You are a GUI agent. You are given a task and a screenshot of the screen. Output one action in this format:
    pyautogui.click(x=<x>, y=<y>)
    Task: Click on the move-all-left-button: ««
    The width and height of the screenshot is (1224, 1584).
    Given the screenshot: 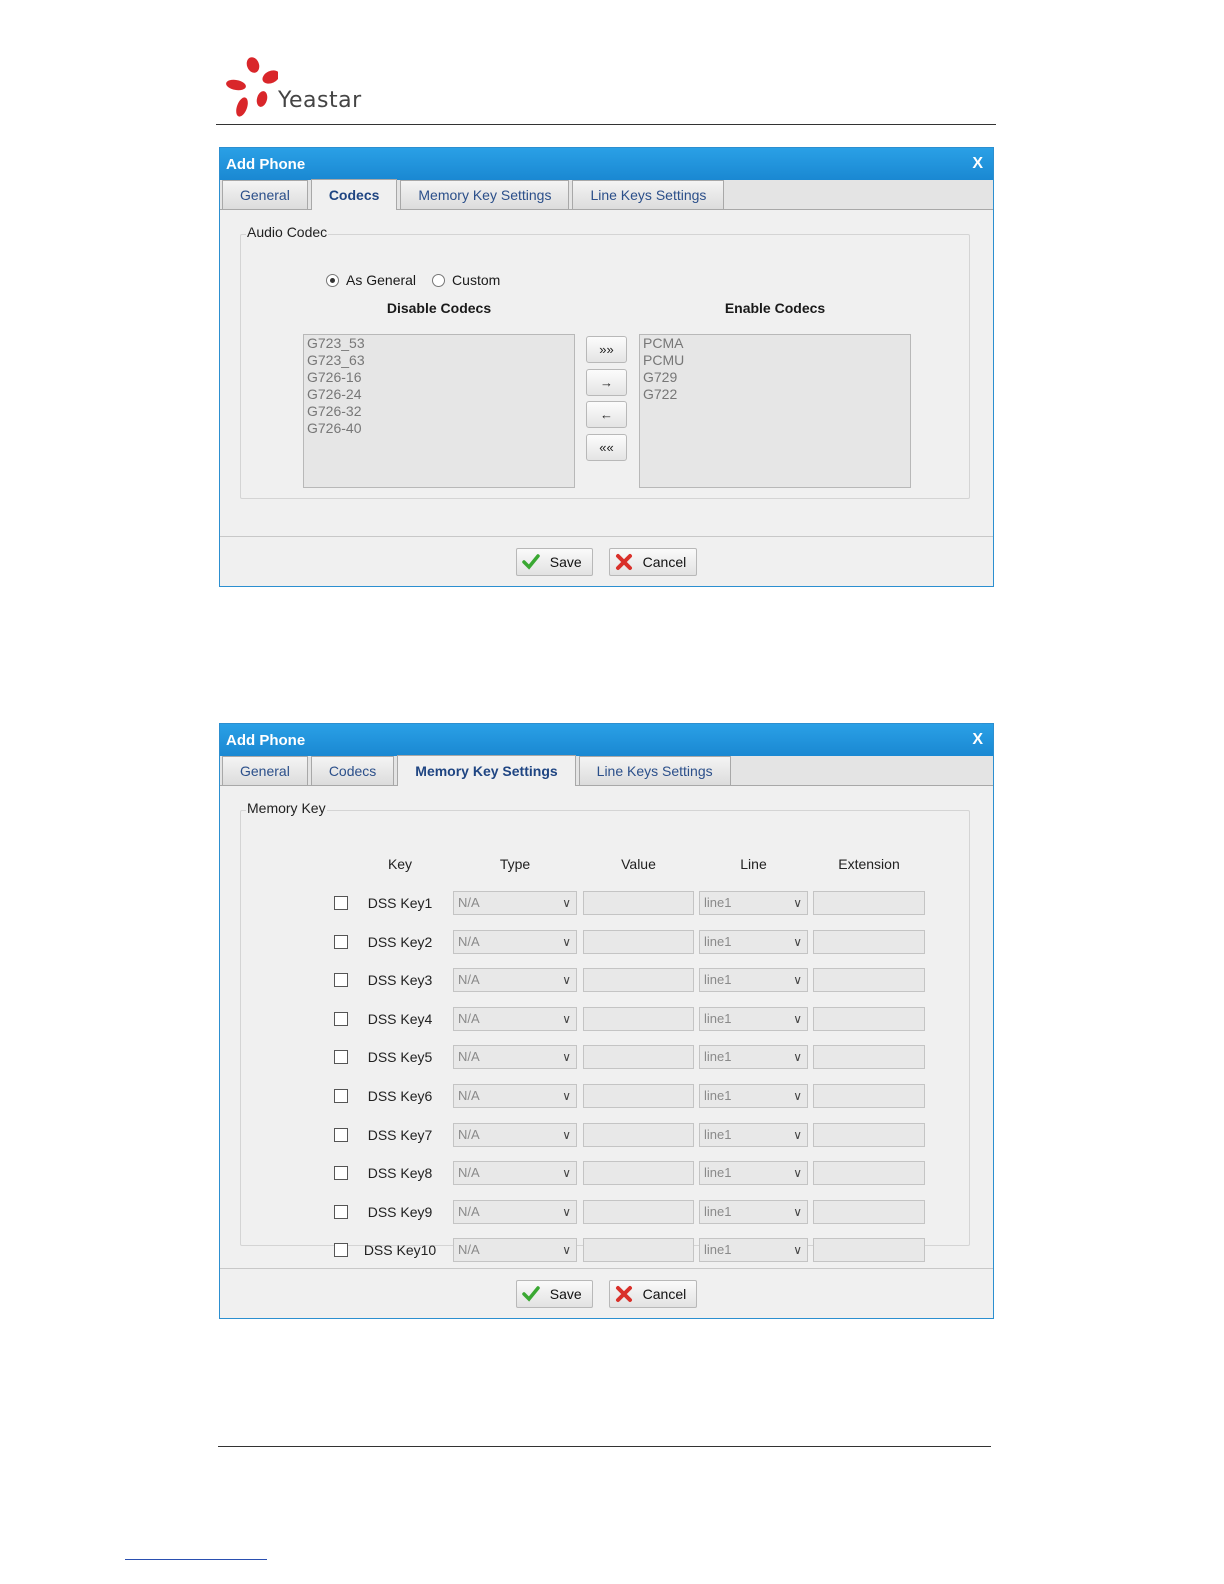 What is the action you would take?
    pyautogui.click(x=606, y=447)
    